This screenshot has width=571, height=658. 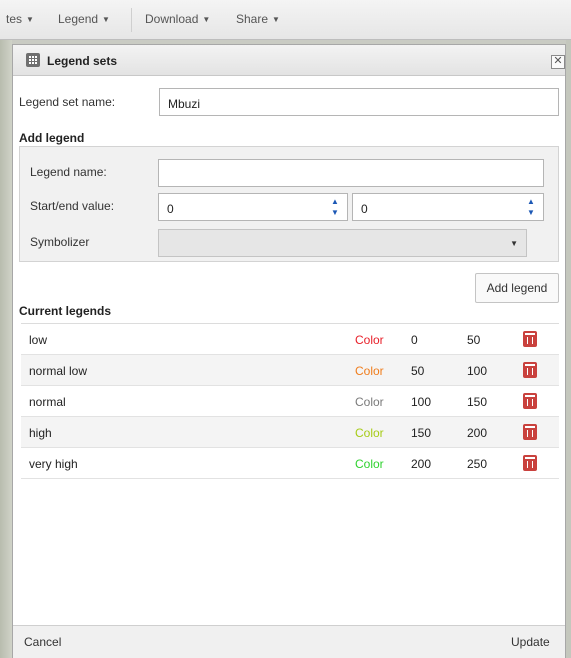 I want to click on menu-item-legend: Legend ▼, so click(x=84, y=19).